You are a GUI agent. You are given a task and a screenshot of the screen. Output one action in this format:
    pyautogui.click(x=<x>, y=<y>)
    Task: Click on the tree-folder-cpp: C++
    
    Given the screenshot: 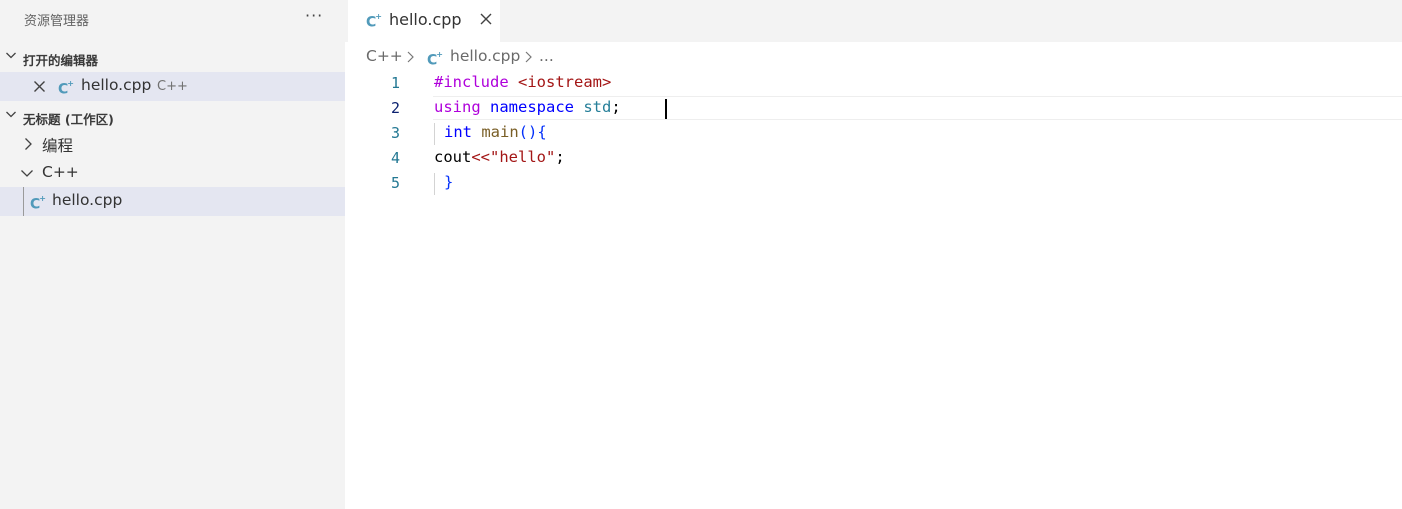 What is the action you would take?
    pyautogui.click(x=172, y=173)
    